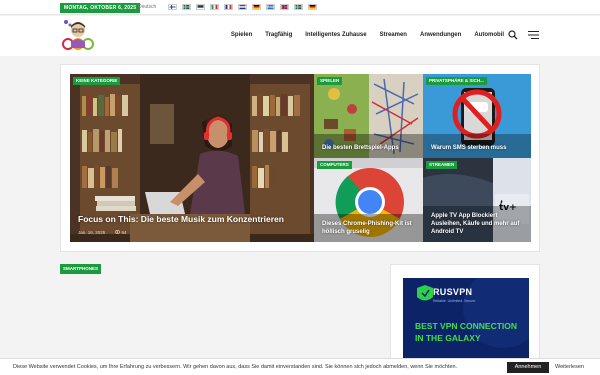 This screenshot has width=600, height=375. Describe the element at coordinates (100, 8) in the screenshot. I see `date-badge: MONTAG, OKTOBER 6, 2025` at that location.